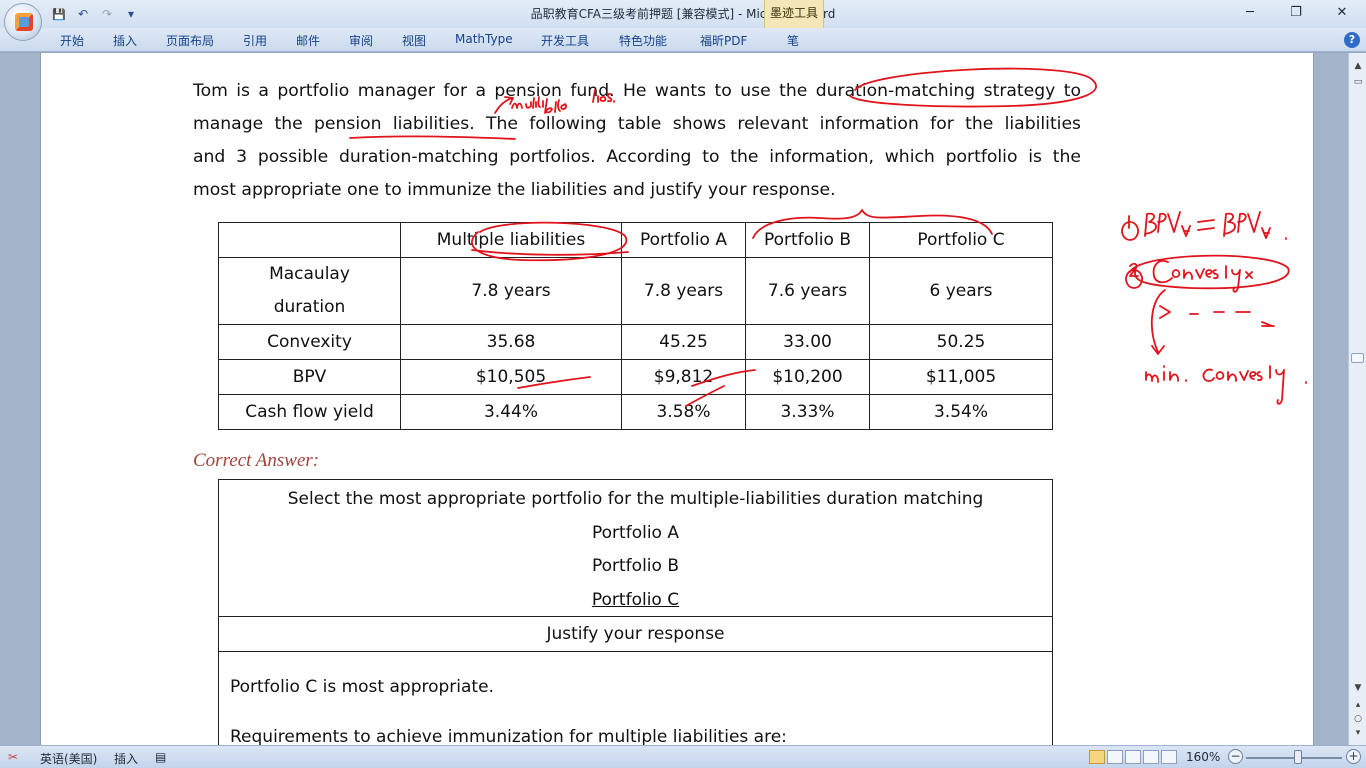  I want to click on ink-tools-context-tab: 墨迹工具, so click(794, 14).